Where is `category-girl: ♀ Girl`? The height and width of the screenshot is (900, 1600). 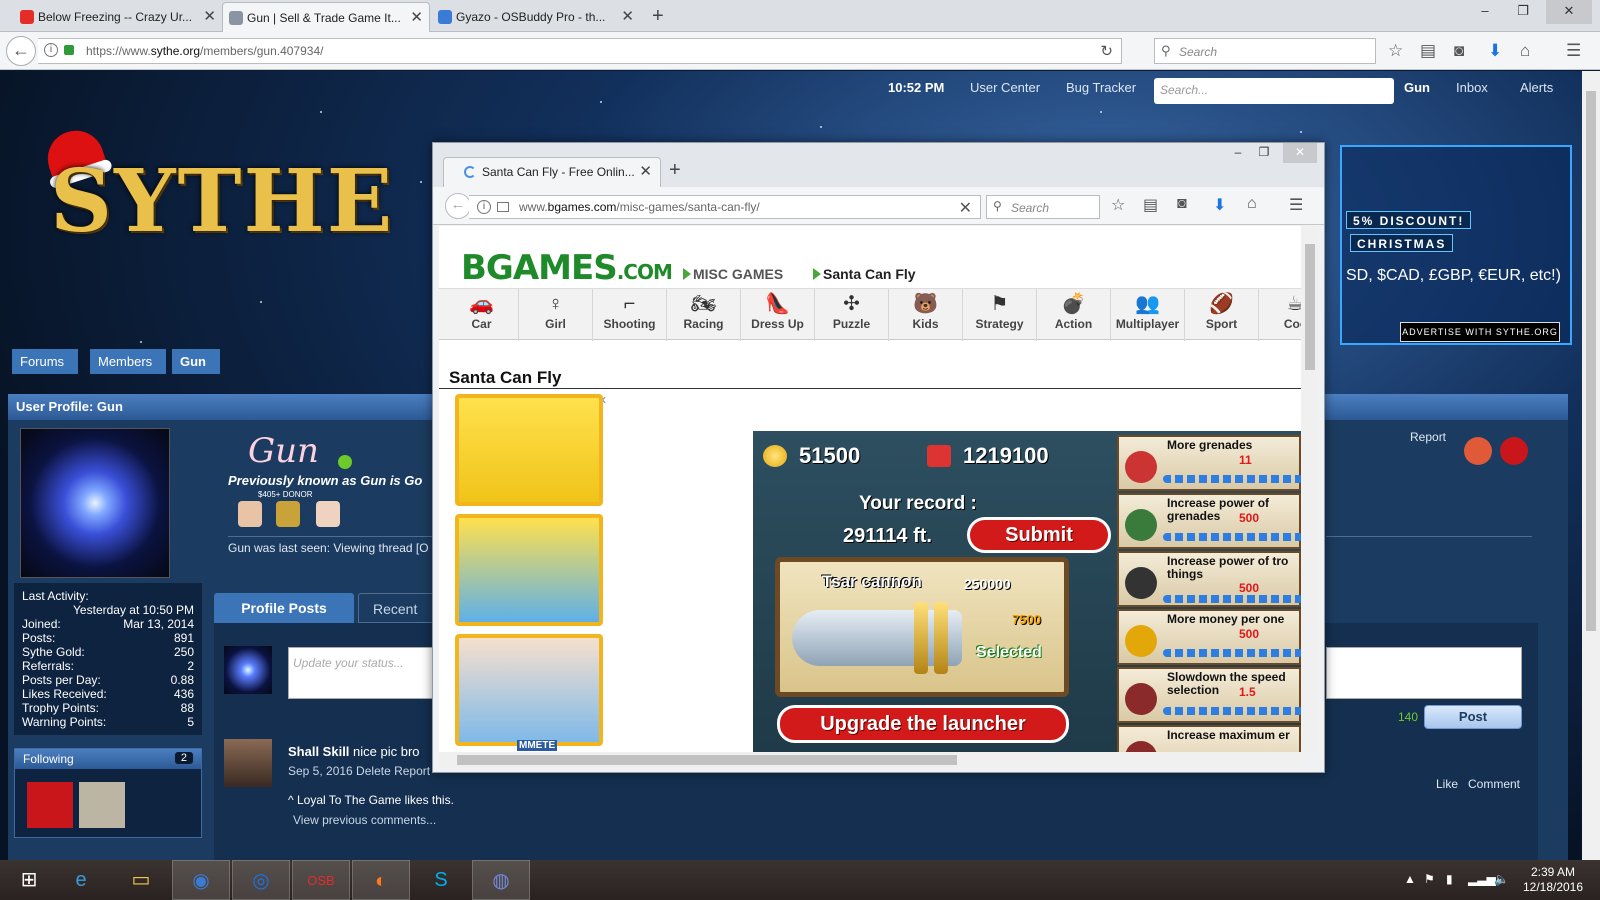 category-girl: ♀ Girl is located at coordinates (556, 315).